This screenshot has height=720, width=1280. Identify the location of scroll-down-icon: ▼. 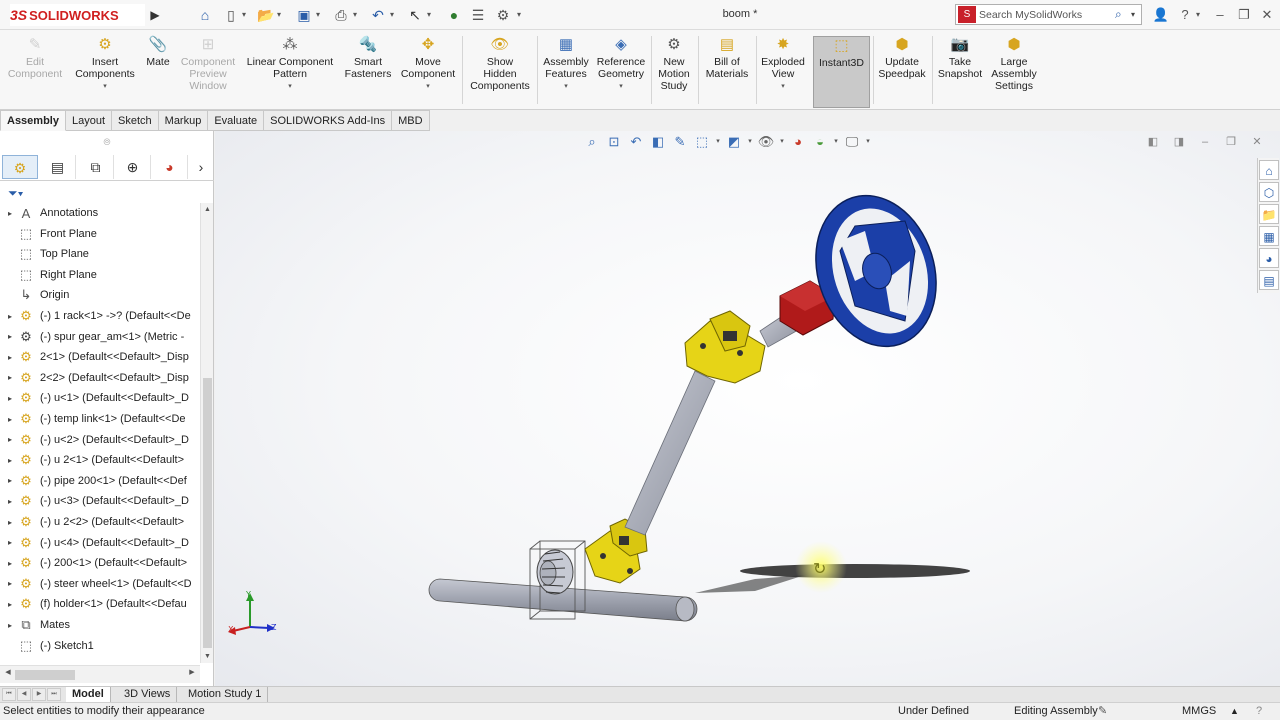
(207, 656).